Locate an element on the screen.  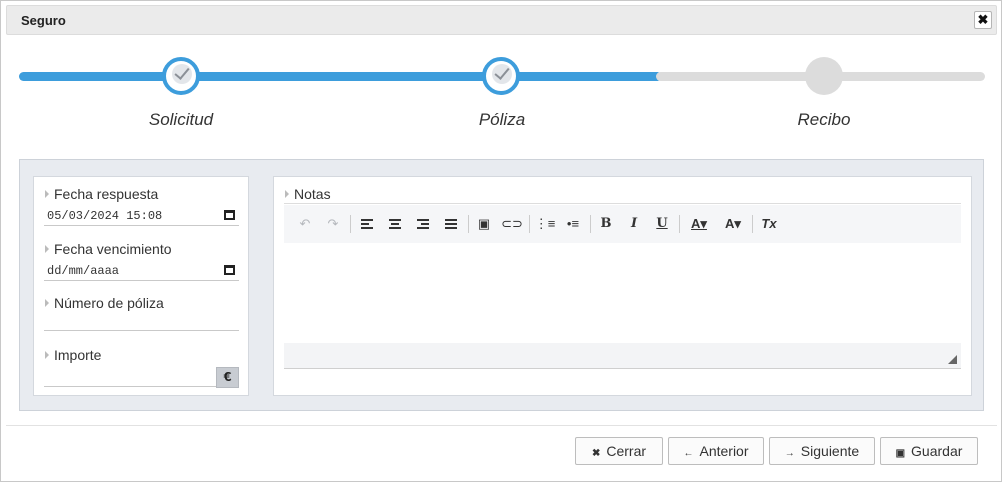
step-recibo-indicator is located at coordinates (824, 76).